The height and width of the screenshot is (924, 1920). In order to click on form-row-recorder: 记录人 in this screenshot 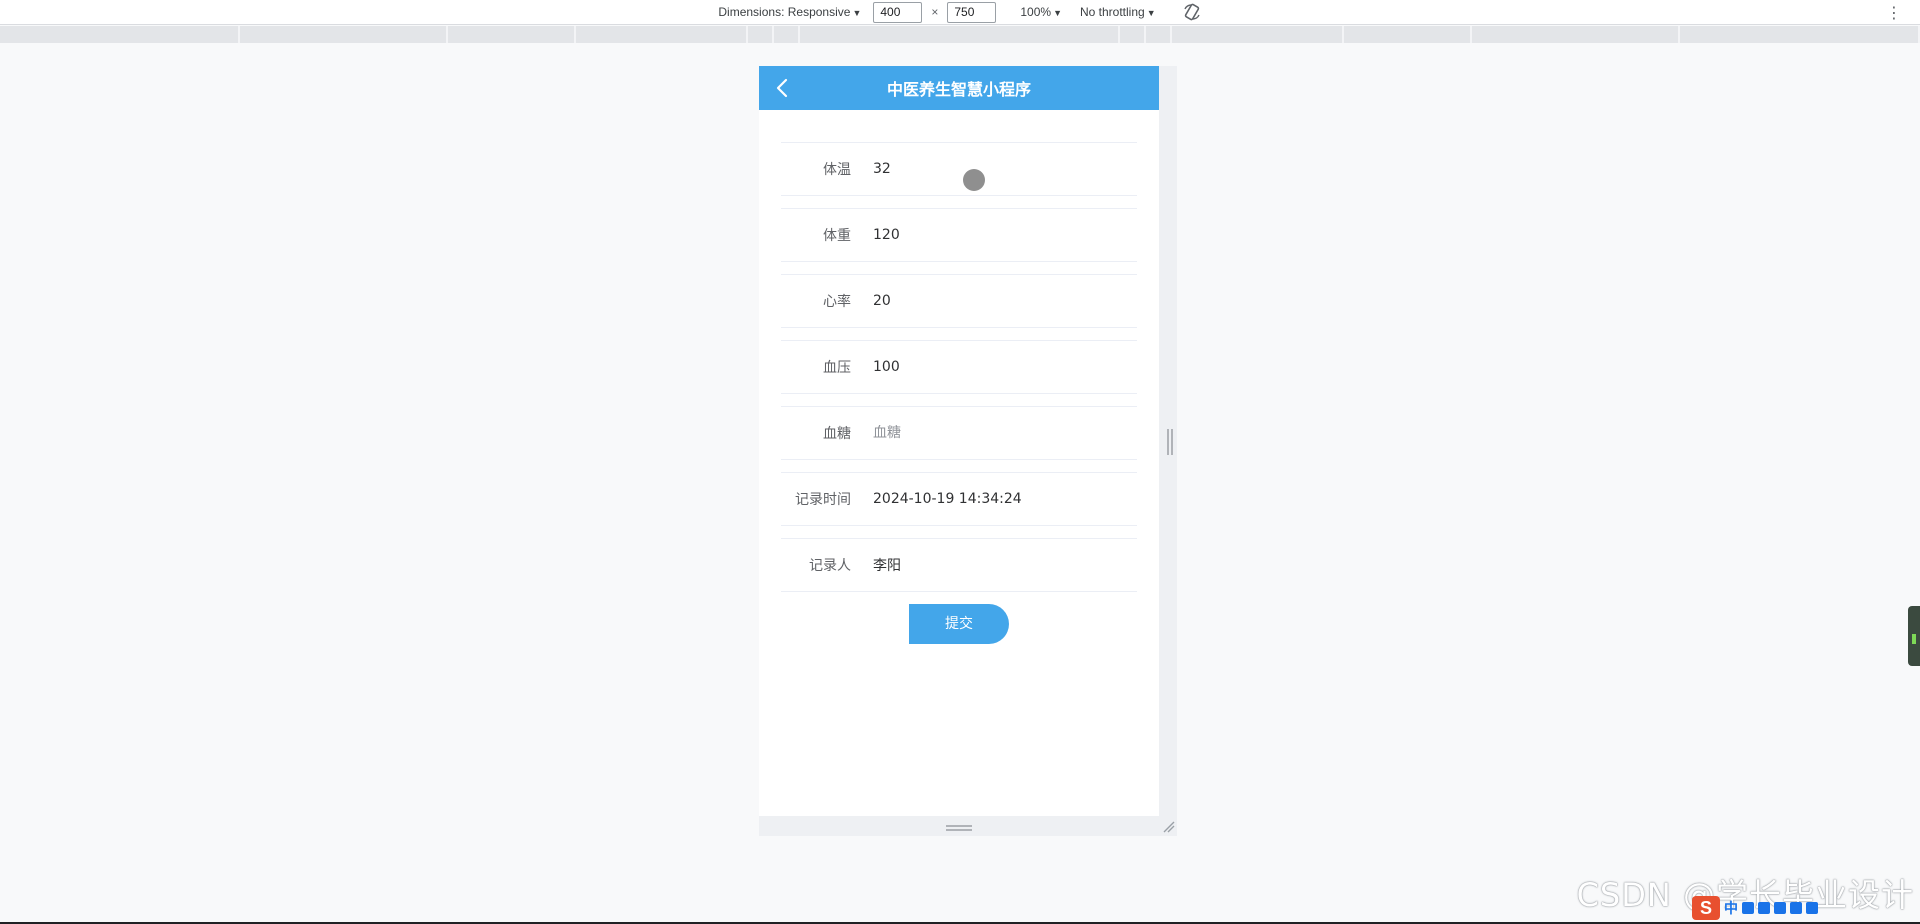, I will do `click(959, 565)`.